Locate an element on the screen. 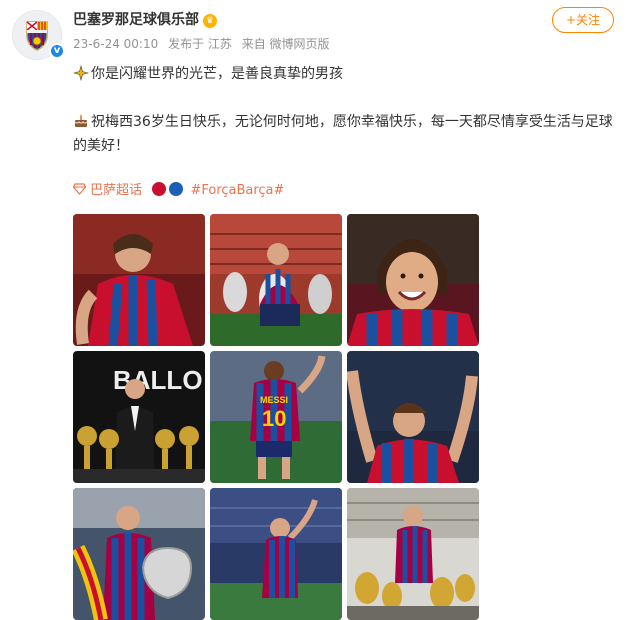 Image resolution: width=636 pixels, height=620 pixels. account-name-row: 巴塞罗那足球俱乐部 ♛ is located at coordinates (145, 20).